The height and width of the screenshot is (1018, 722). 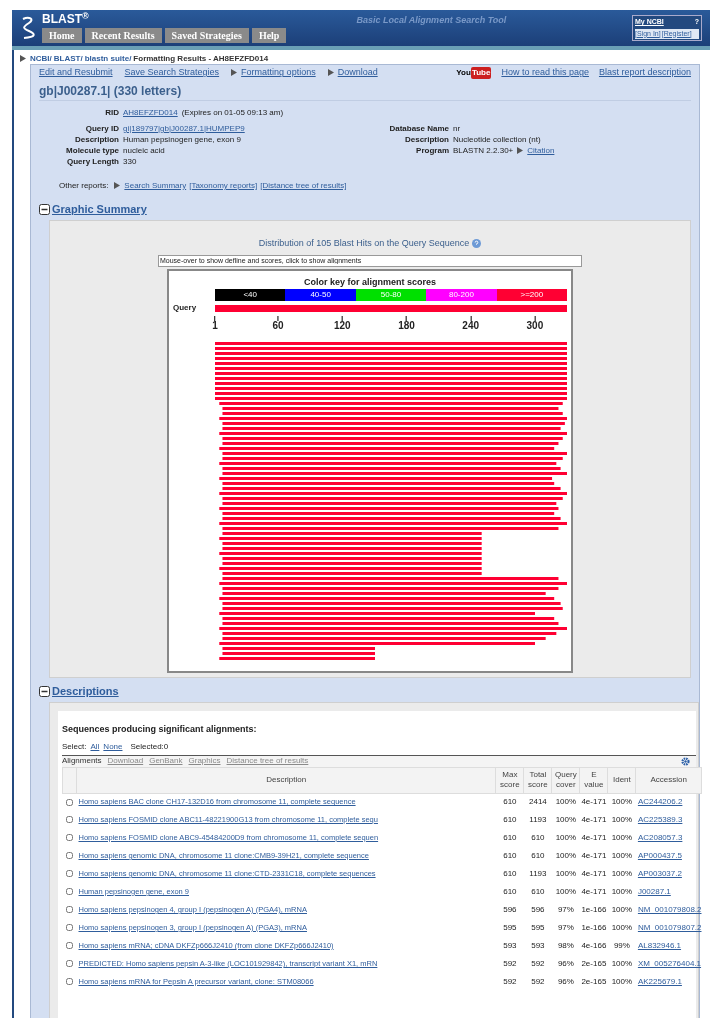 I want to click on report-link: [Taxonomy reports], so click(x=223, y=186).